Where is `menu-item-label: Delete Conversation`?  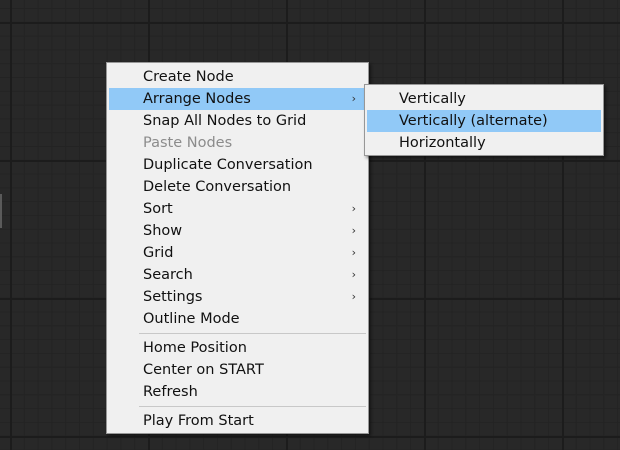 menu-item-label: Delete Conversation is located at coordinates (217, 187).